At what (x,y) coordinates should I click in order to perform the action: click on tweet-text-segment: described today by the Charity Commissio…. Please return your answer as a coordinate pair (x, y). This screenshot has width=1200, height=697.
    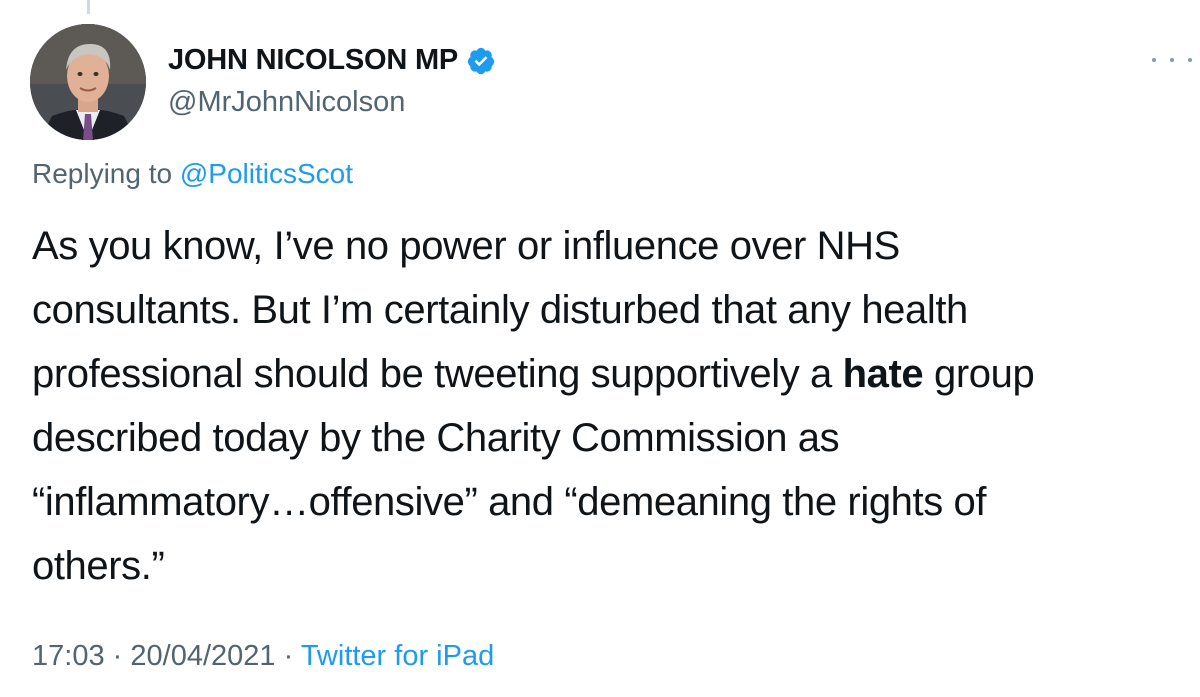
    Looking at the image, I should click on (436, 438).